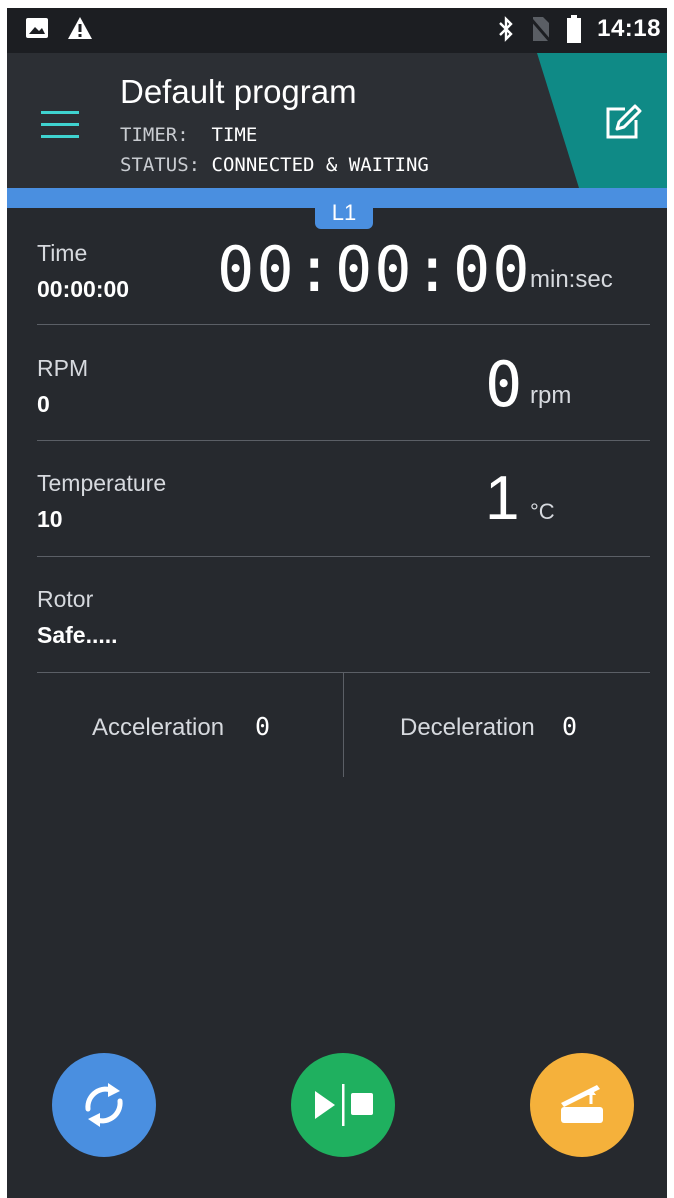  I want to click on image-icon, so click(37, 28).